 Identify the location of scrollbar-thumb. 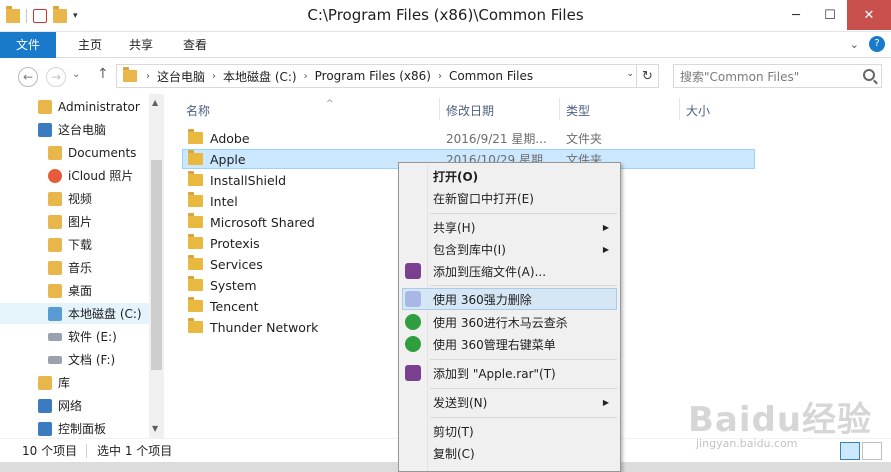
(156, 265).